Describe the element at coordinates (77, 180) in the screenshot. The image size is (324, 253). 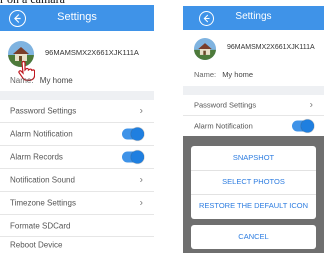
I see `row-notification-sound: Notification Sound ›` at that location.